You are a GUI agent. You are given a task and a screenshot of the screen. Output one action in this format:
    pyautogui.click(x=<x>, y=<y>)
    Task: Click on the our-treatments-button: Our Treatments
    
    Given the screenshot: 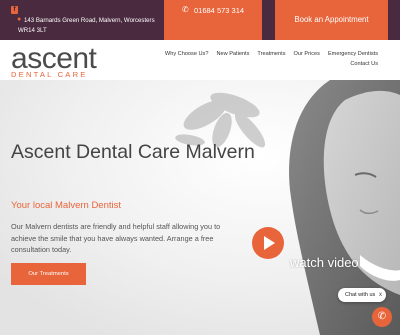 What is the action you would take?
    pyautogui.click(x=48, y=274)
    